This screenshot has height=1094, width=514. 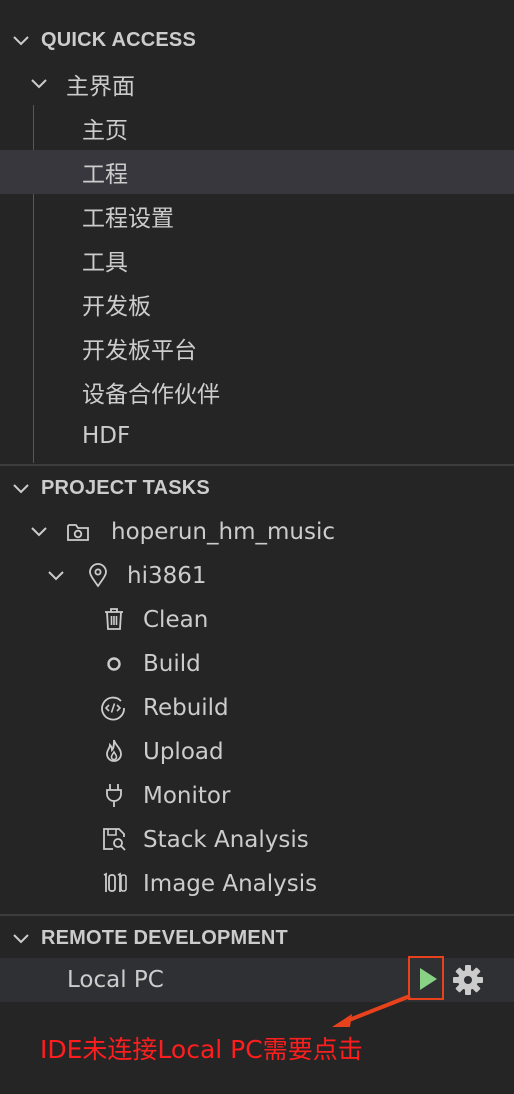 What do you see at coordinates (114, 664) in the screenshot?
I see `circle-icon` at bounding box center [114, 664].